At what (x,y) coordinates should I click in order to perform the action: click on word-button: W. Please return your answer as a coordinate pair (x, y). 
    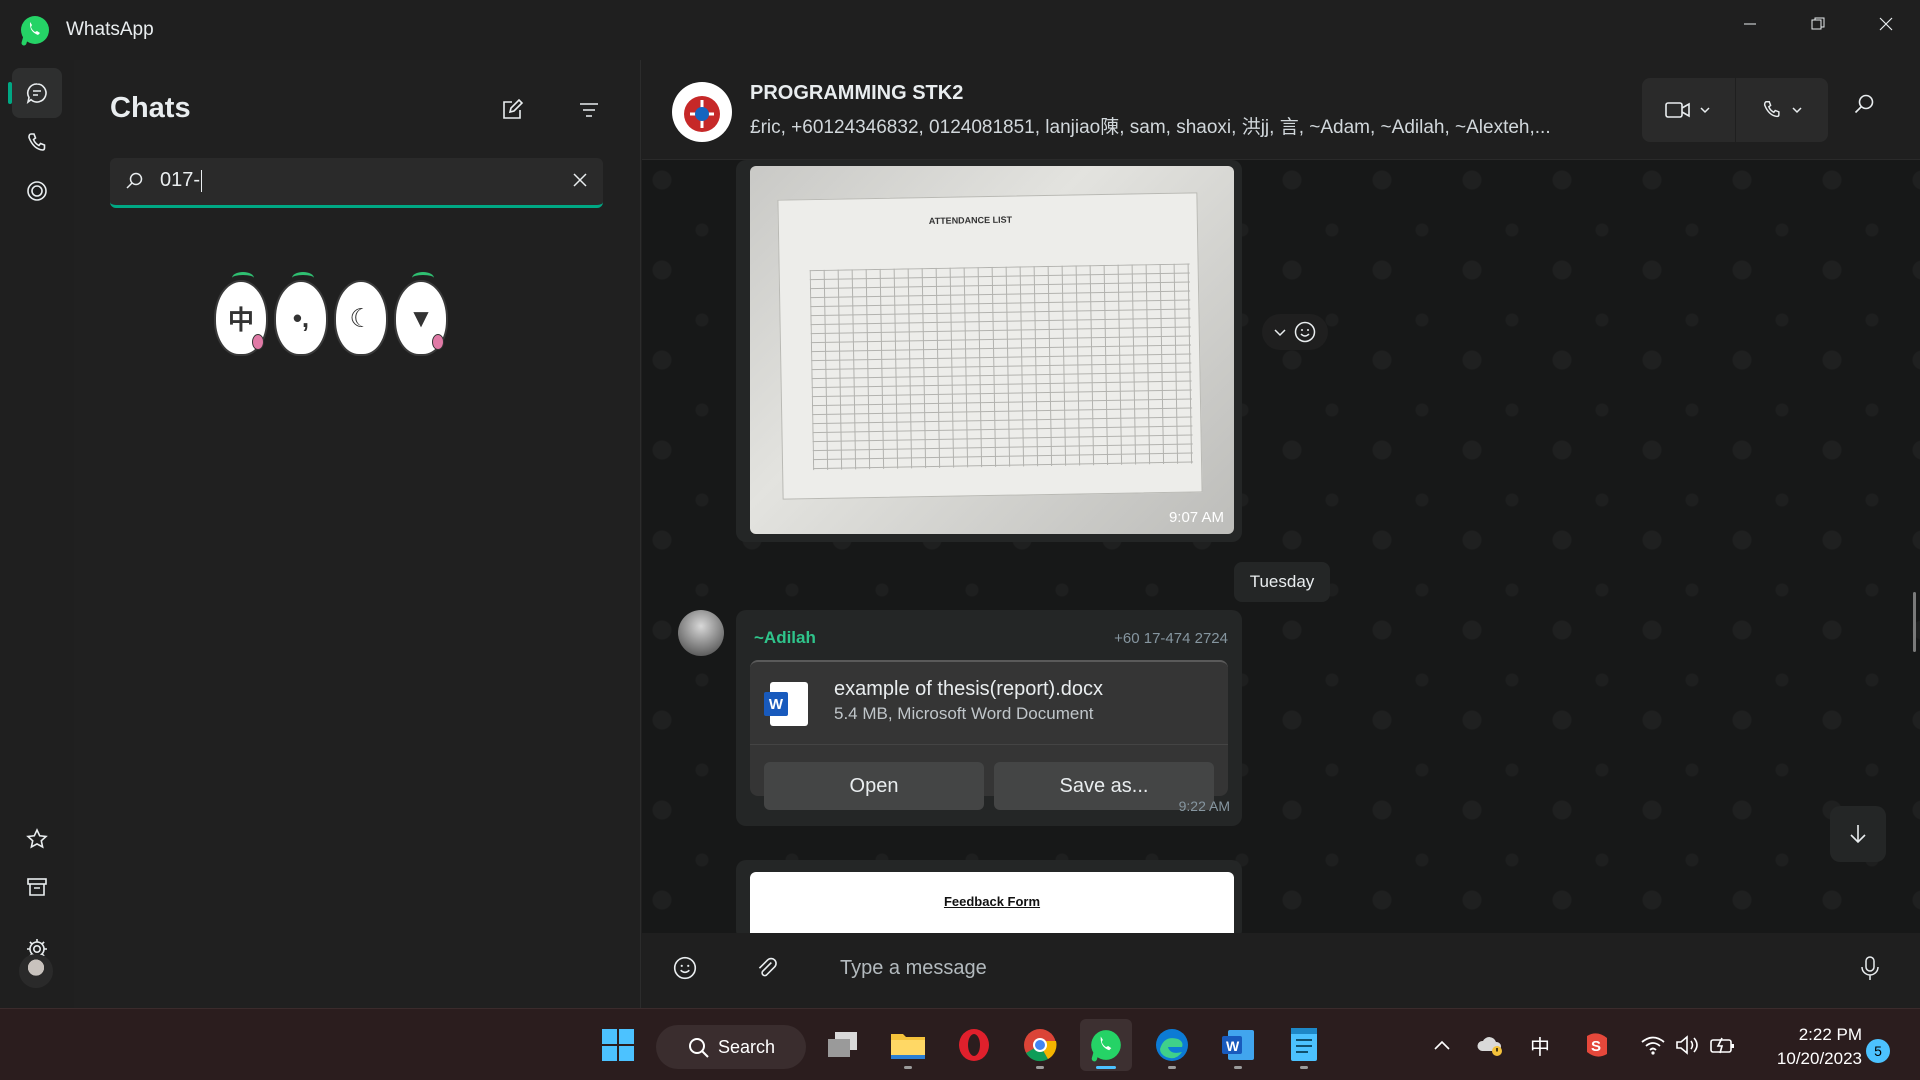
    Looking at the image, I should click on (1238, 1045).